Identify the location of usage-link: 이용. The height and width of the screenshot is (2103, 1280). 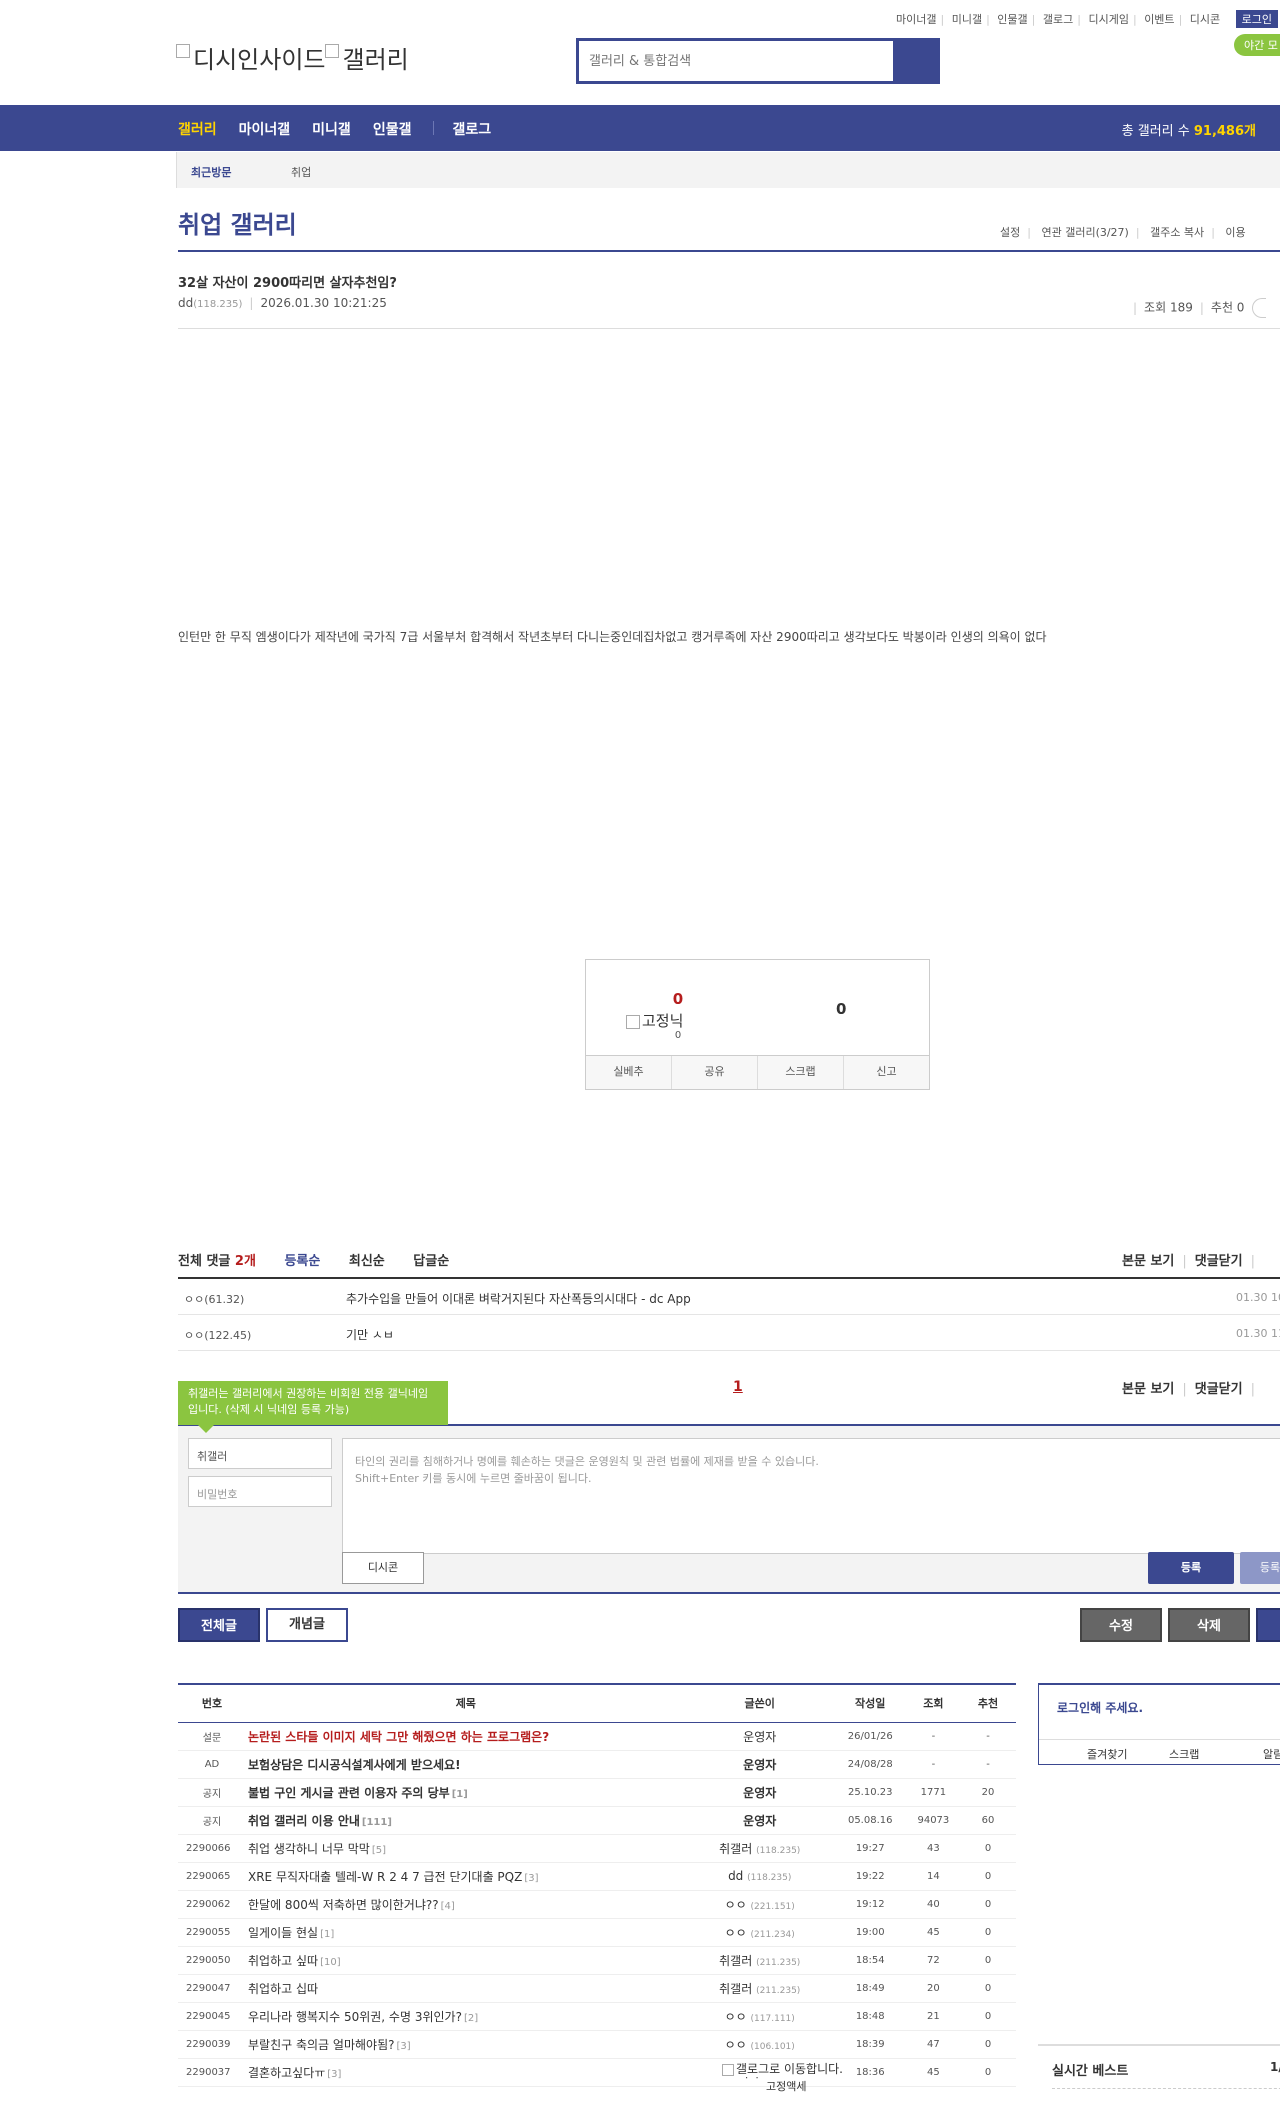
(1235, 232).